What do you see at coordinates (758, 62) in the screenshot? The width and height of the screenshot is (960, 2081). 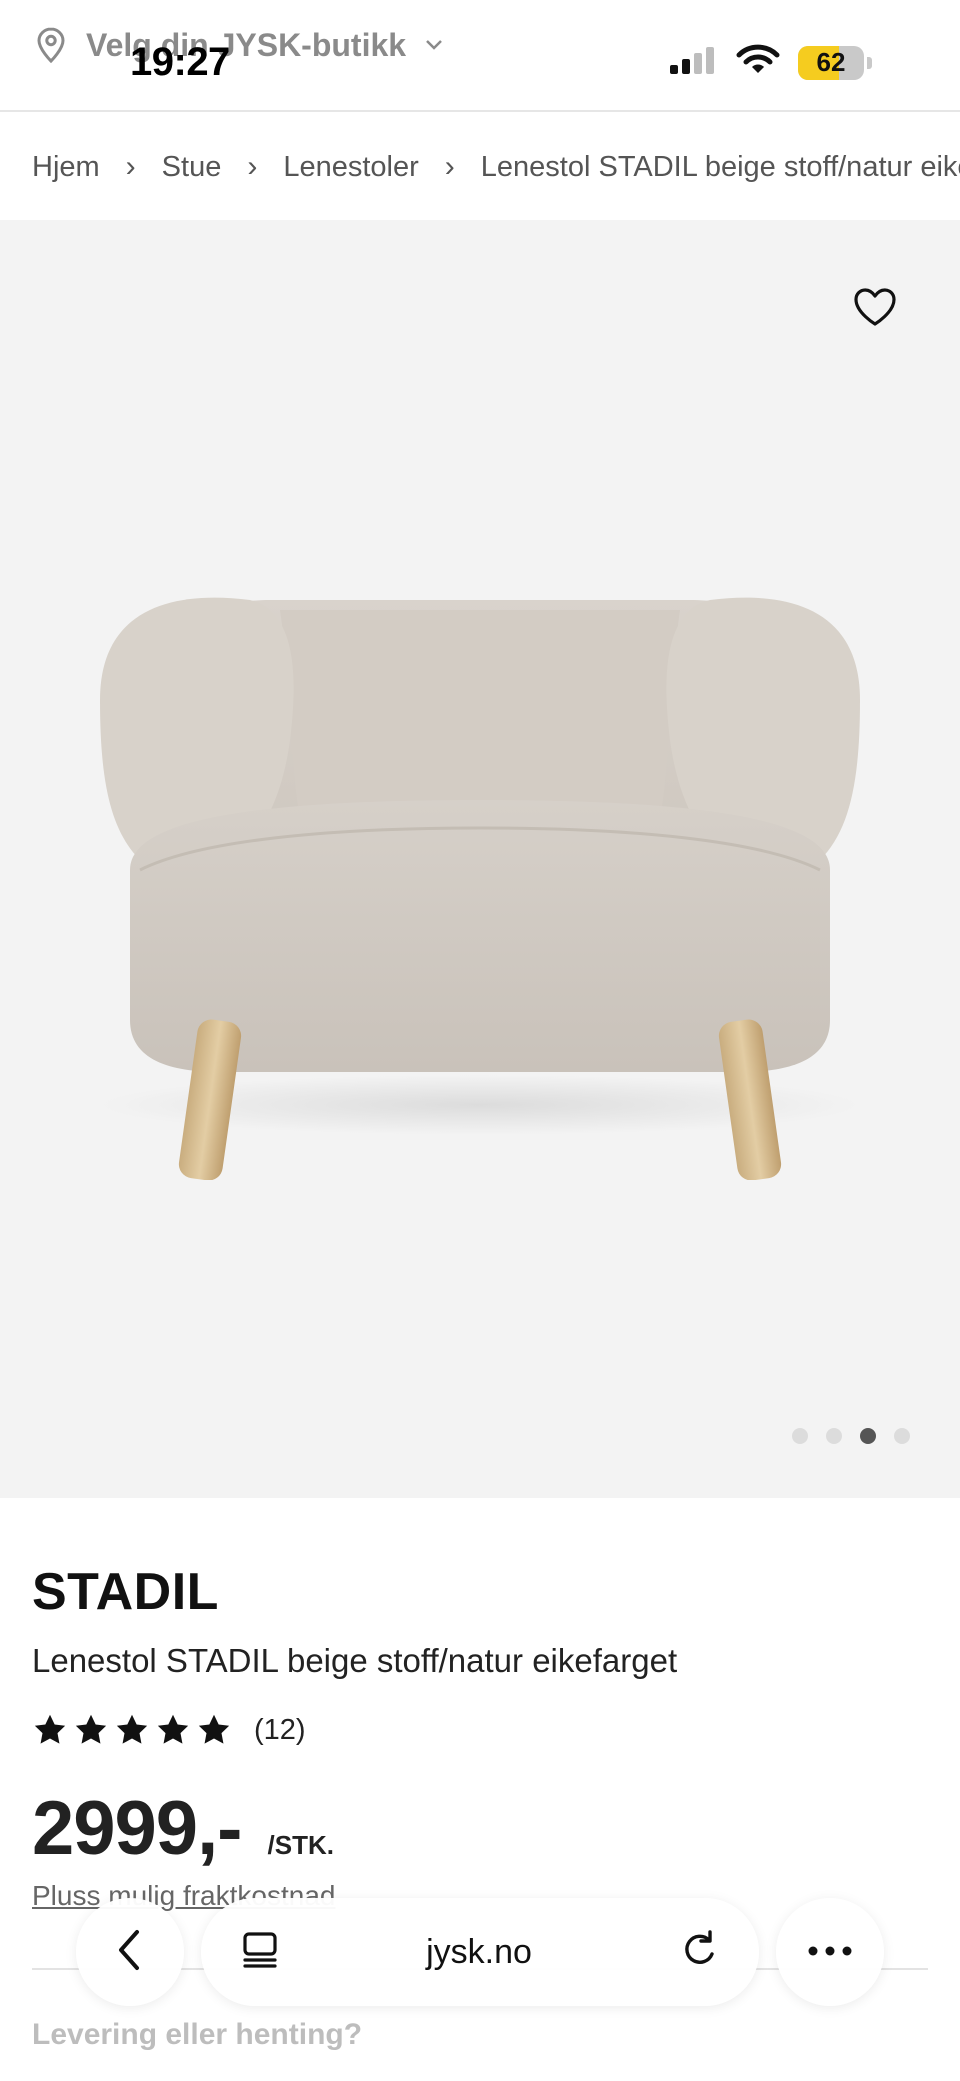 I see `wifi-icon` at bounding box center [758, 62].